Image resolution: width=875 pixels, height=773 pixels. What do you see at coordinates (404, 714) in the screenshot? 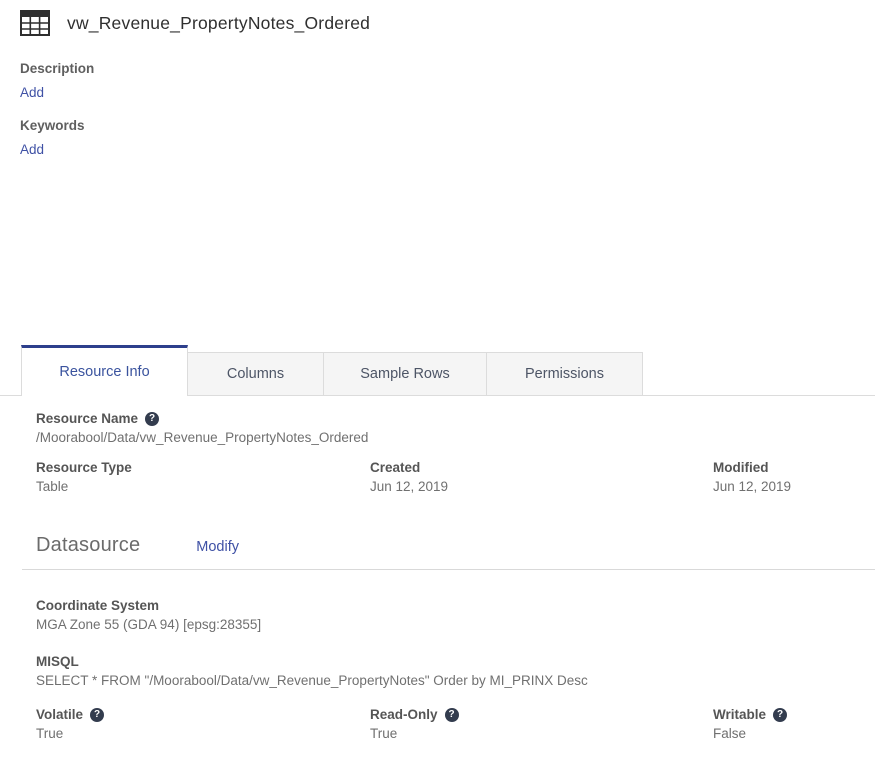
I see `read-only-label: Read-Only` at bounding box center [404, 714].